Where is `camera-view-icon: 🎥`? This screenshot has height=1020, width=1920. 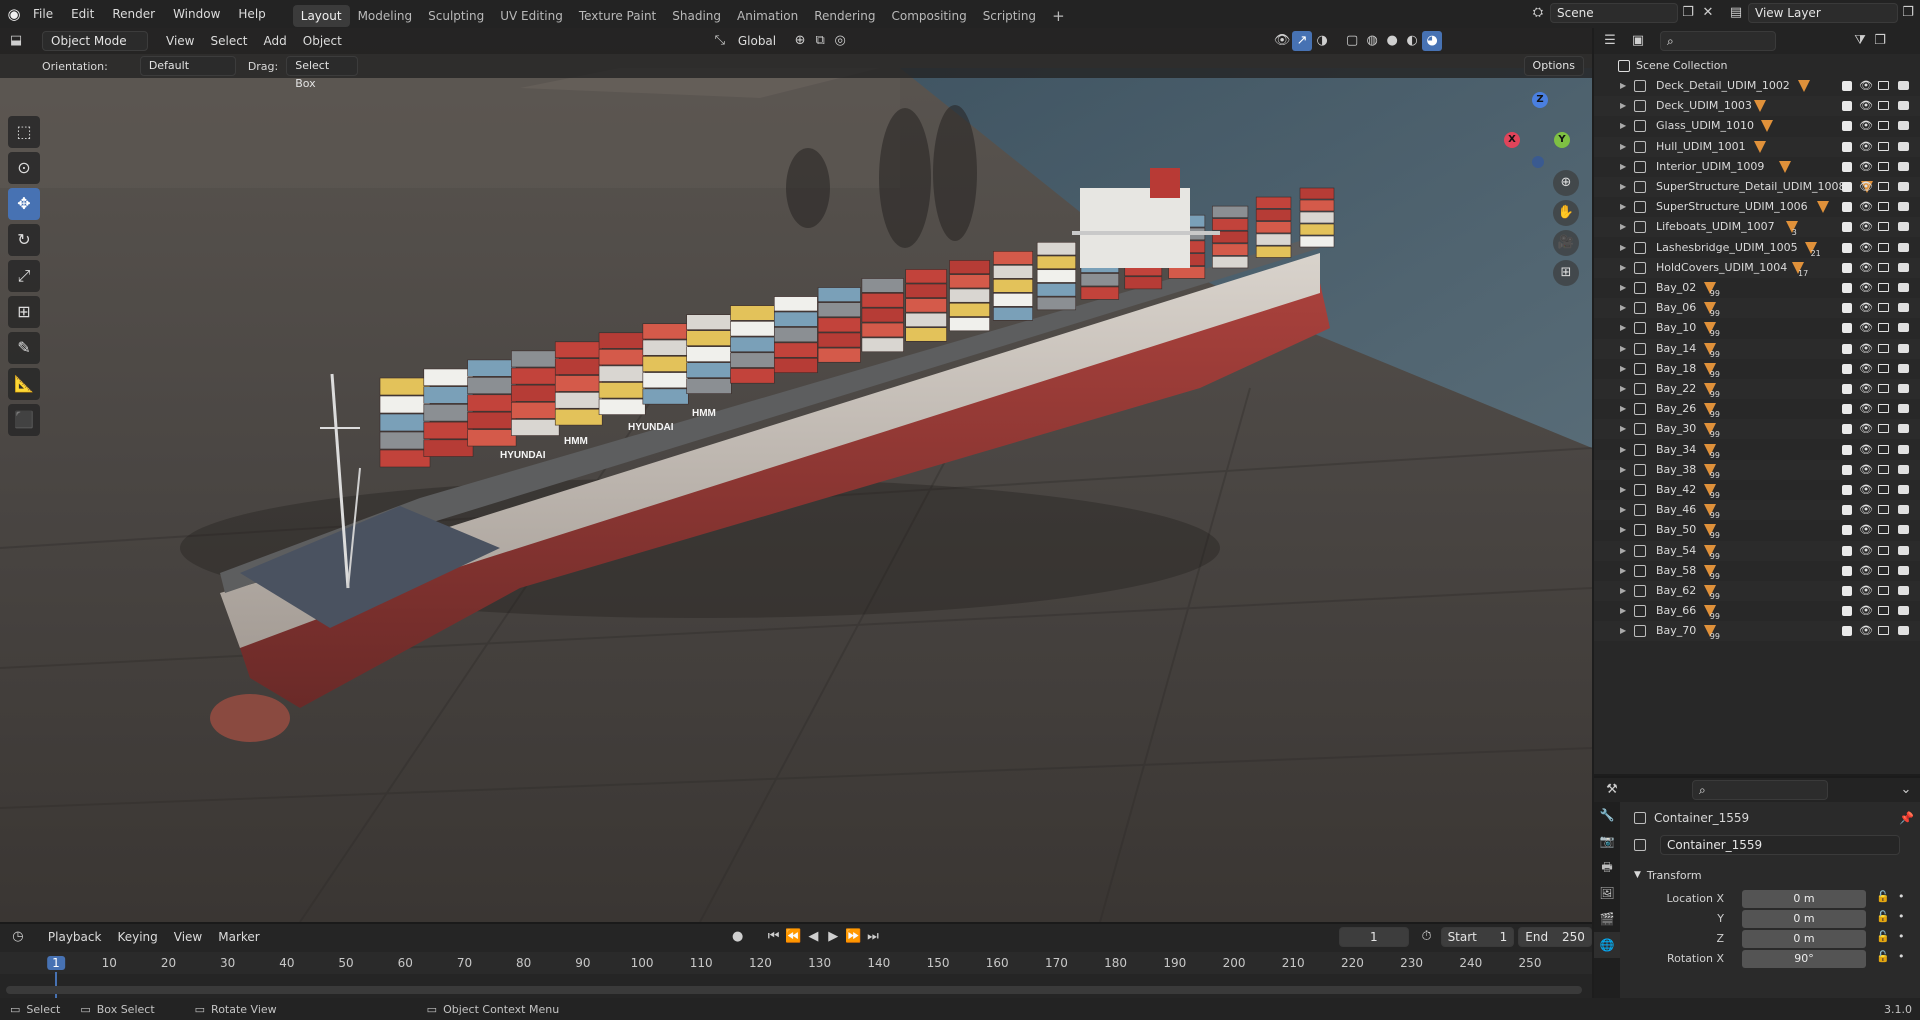
camera-view-icon: 🎥 is located at coordinates (1566, 243).